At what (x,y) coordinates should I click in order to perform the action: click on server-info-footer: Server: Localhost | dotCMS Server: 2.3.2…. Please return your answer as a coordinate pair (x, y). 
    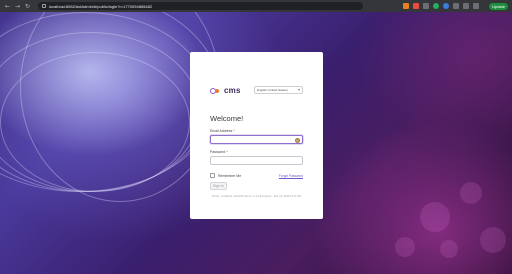
    Looking at the image, I should click on (256, 196).